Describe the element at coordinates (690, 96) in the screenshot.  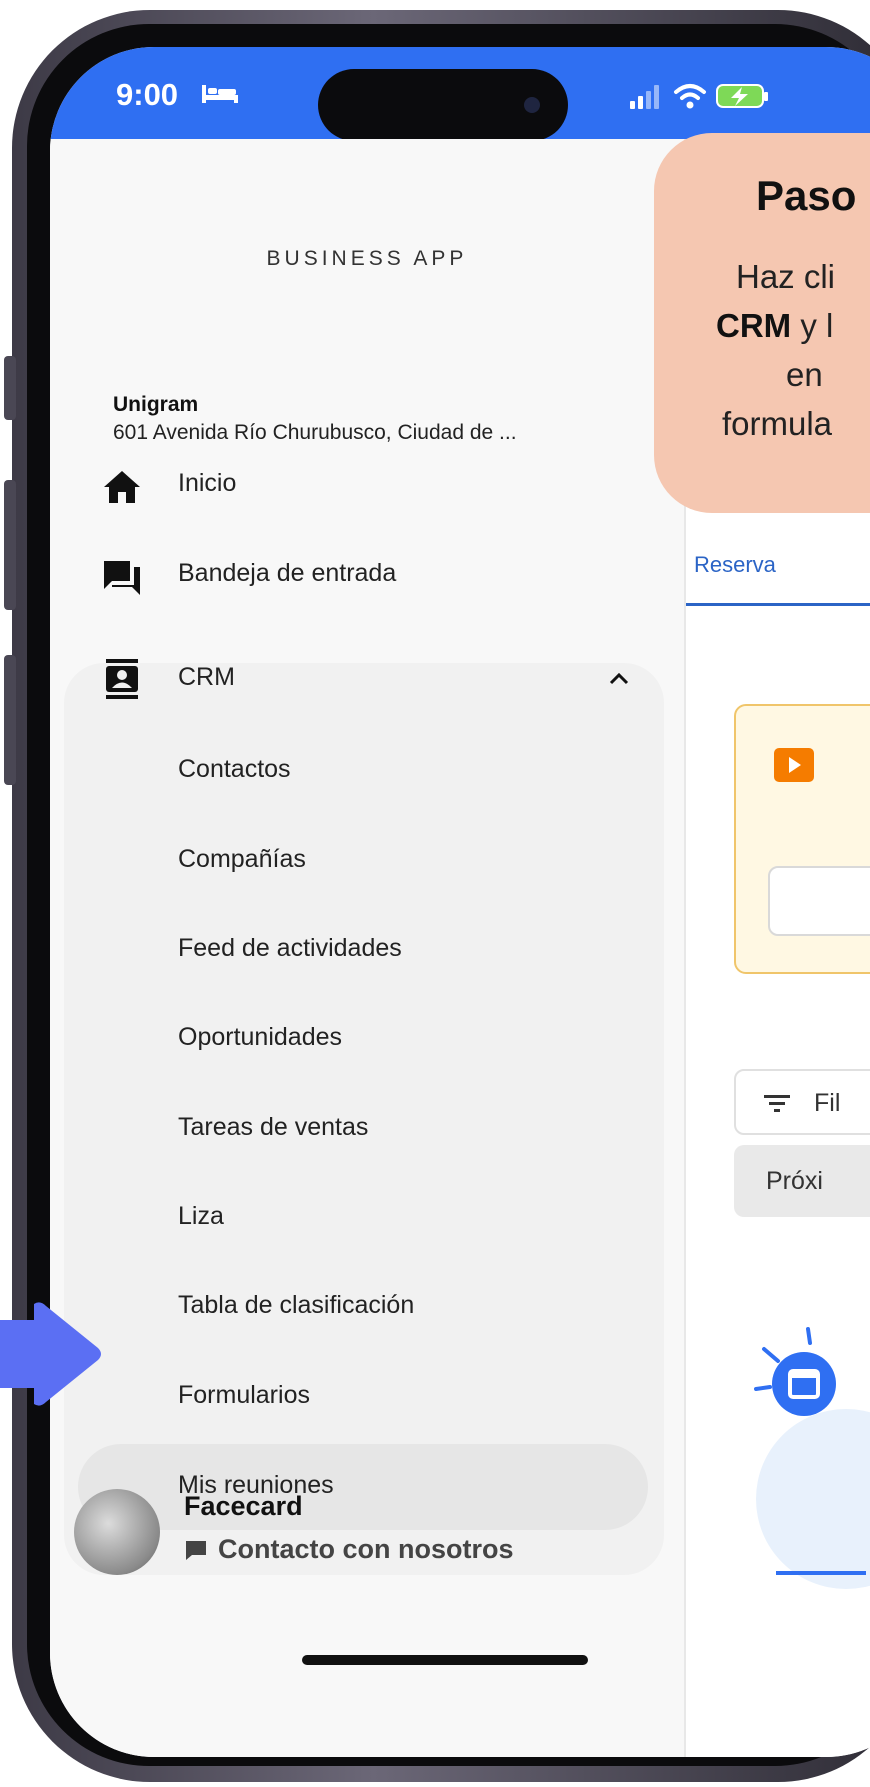
I see `wifi-icon` at that location.